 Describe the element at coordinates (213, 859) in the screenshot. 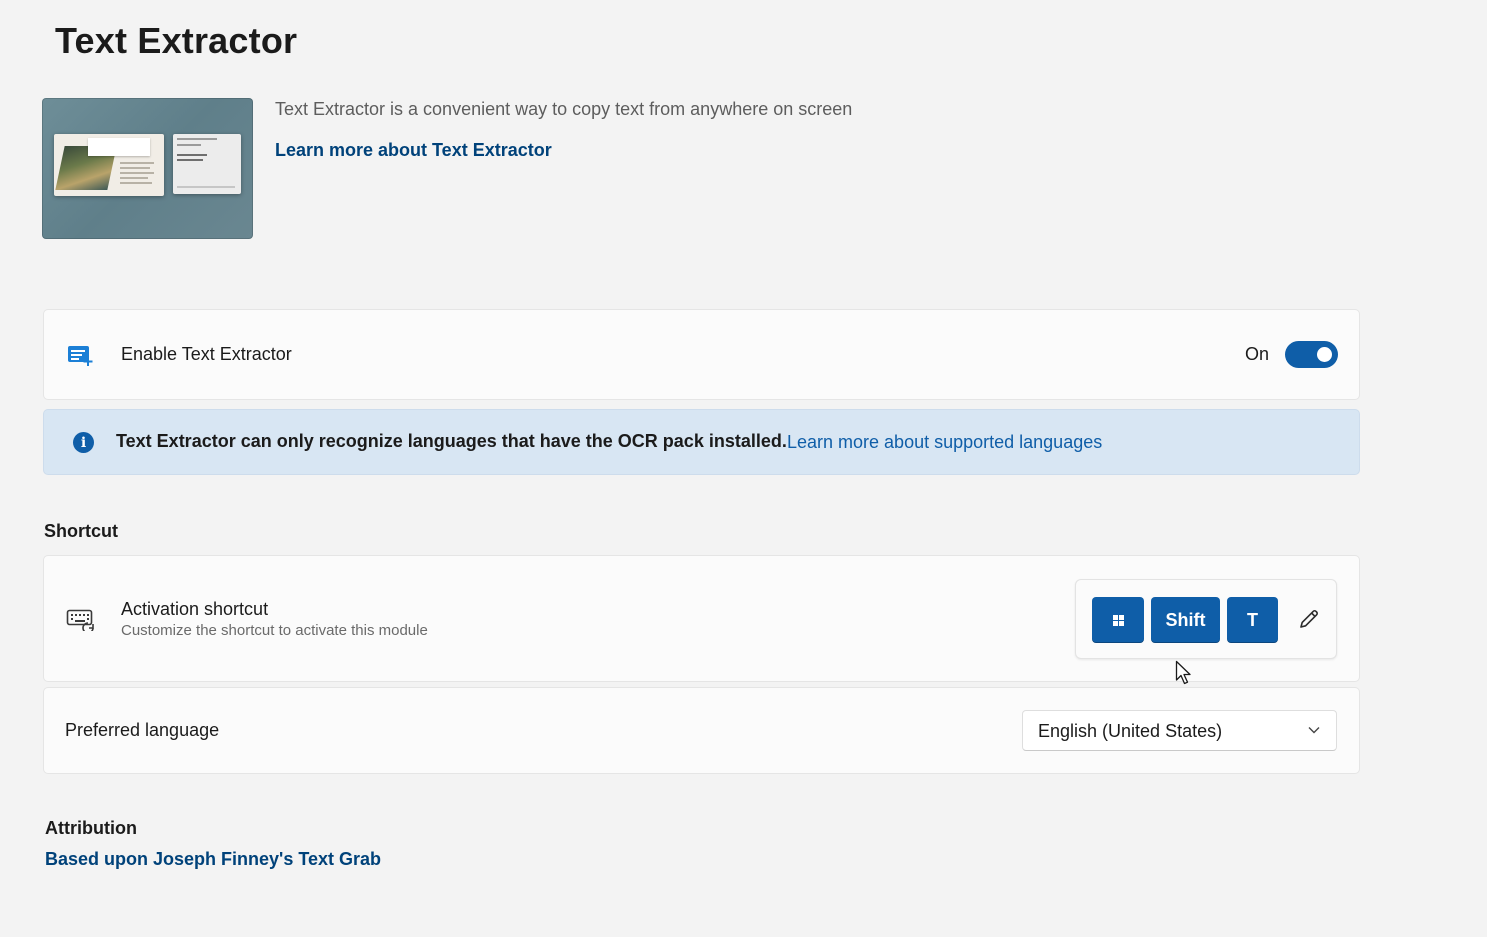

I see `text-grab-attribution-link: Based upon Joseph Finney's Text Grab` at that location.